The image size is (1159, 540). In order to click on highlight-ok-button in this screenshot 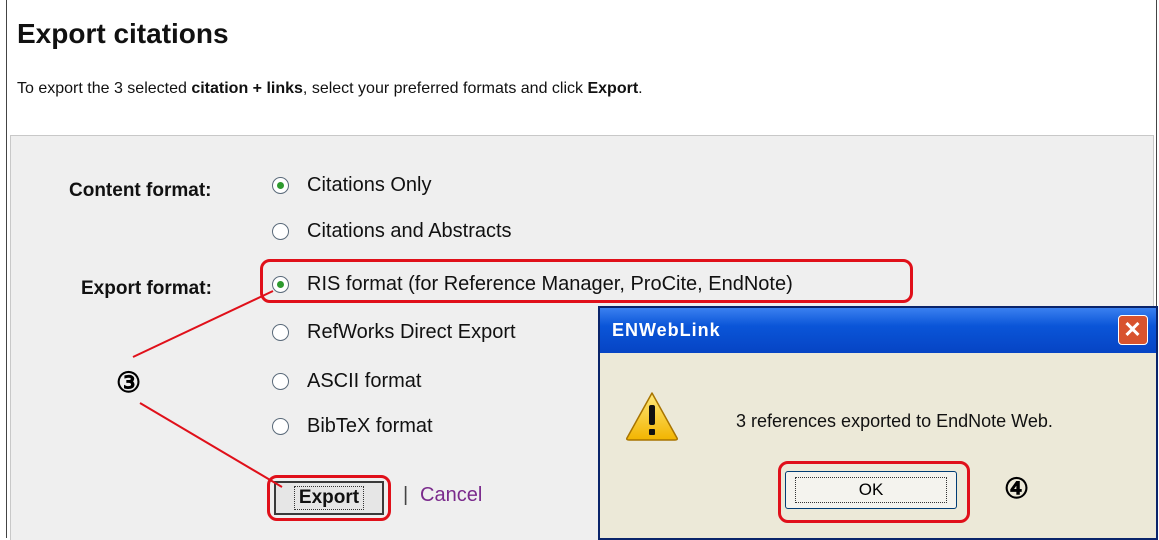, I will do `click(874, 492)`.